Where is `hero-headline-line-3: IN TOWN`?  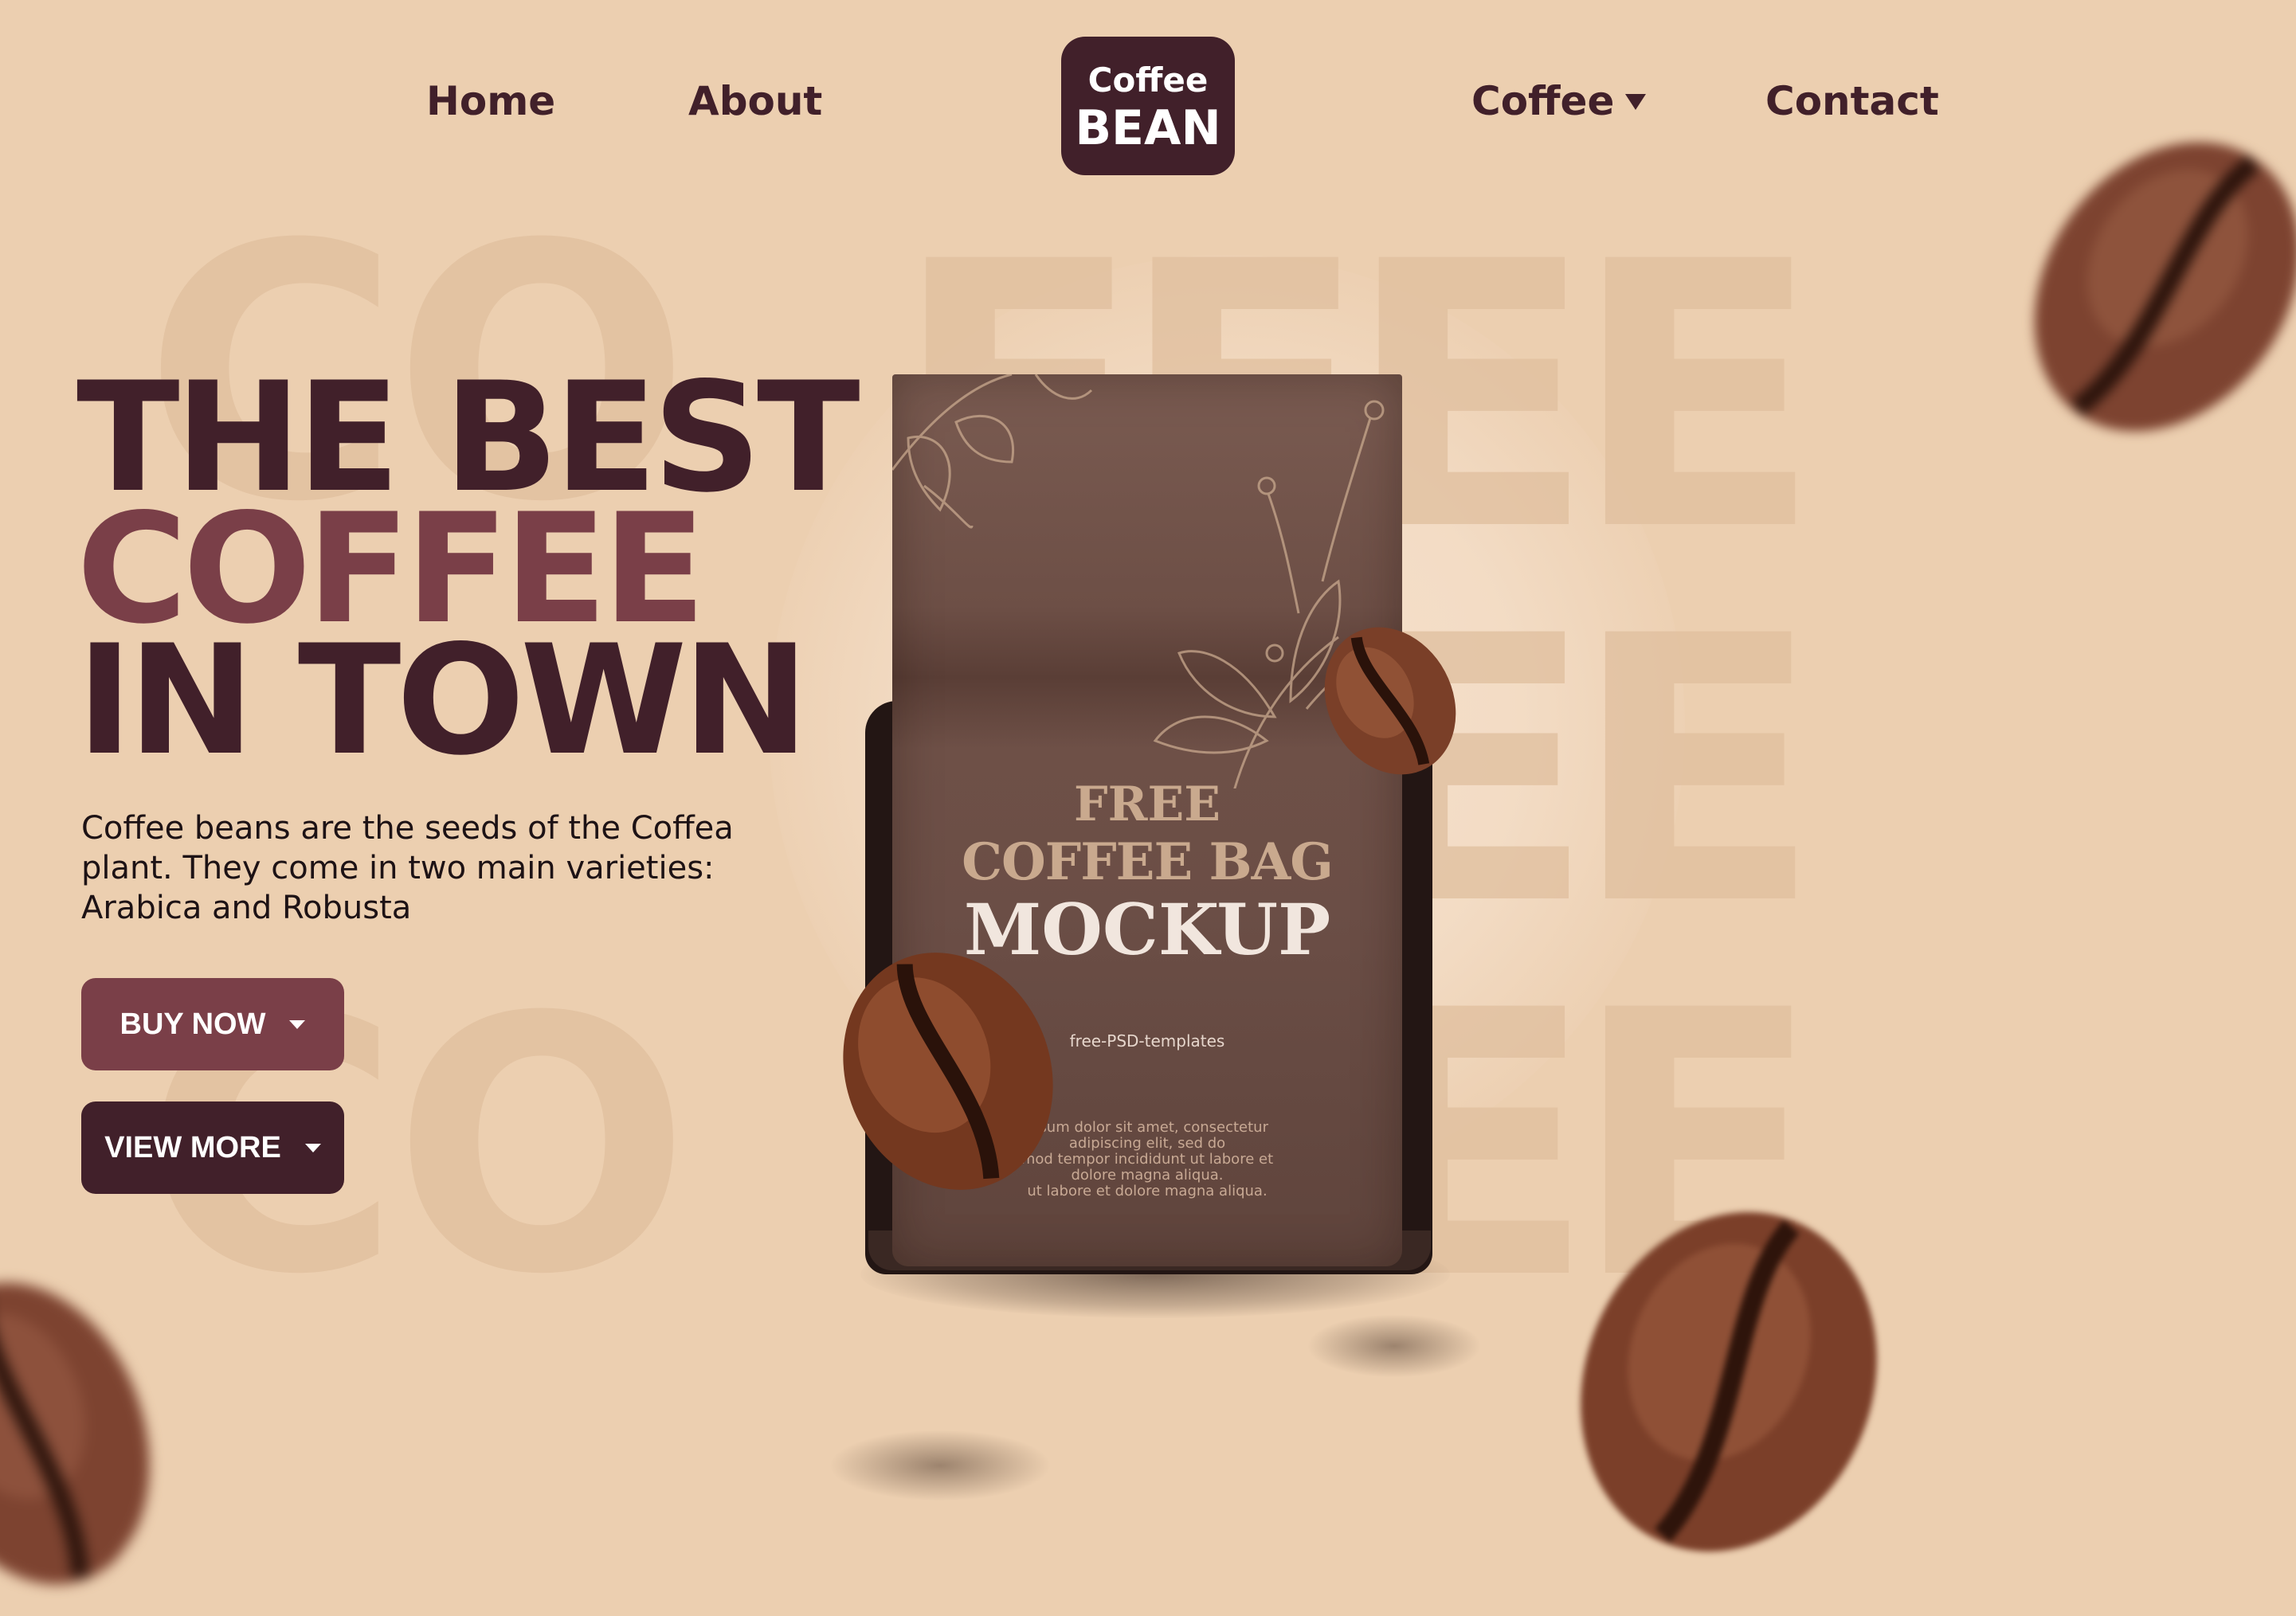
hero-headline-line-3: IN TOWN is located at coordinates (442, 700).